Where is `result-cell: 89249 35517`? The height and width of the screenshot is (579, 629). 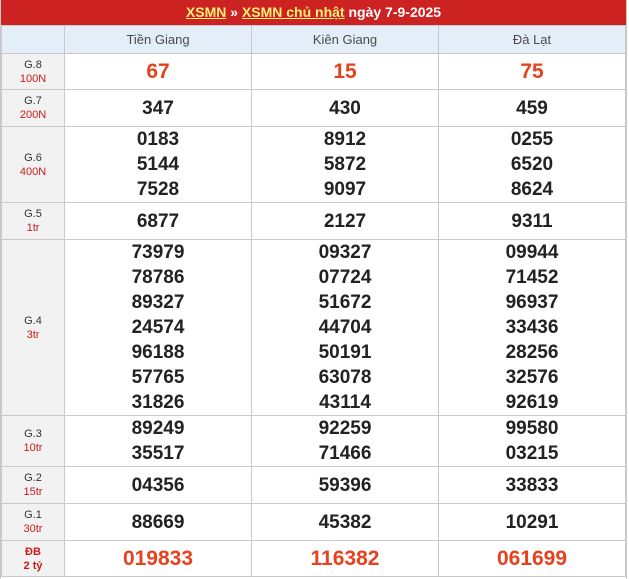 result-cell: 89249 35517 is located at coordinates (158, 441).